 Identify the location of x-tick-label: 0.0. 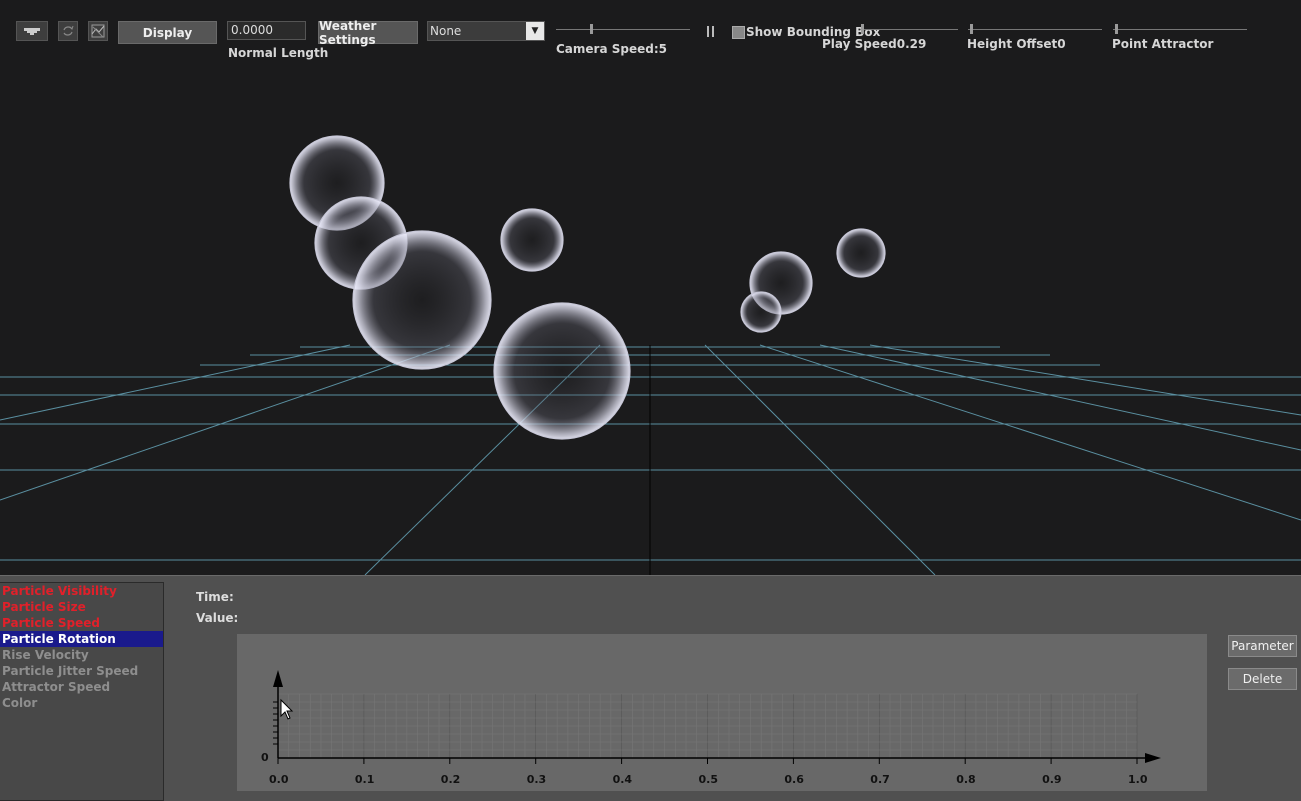
(279, 779).